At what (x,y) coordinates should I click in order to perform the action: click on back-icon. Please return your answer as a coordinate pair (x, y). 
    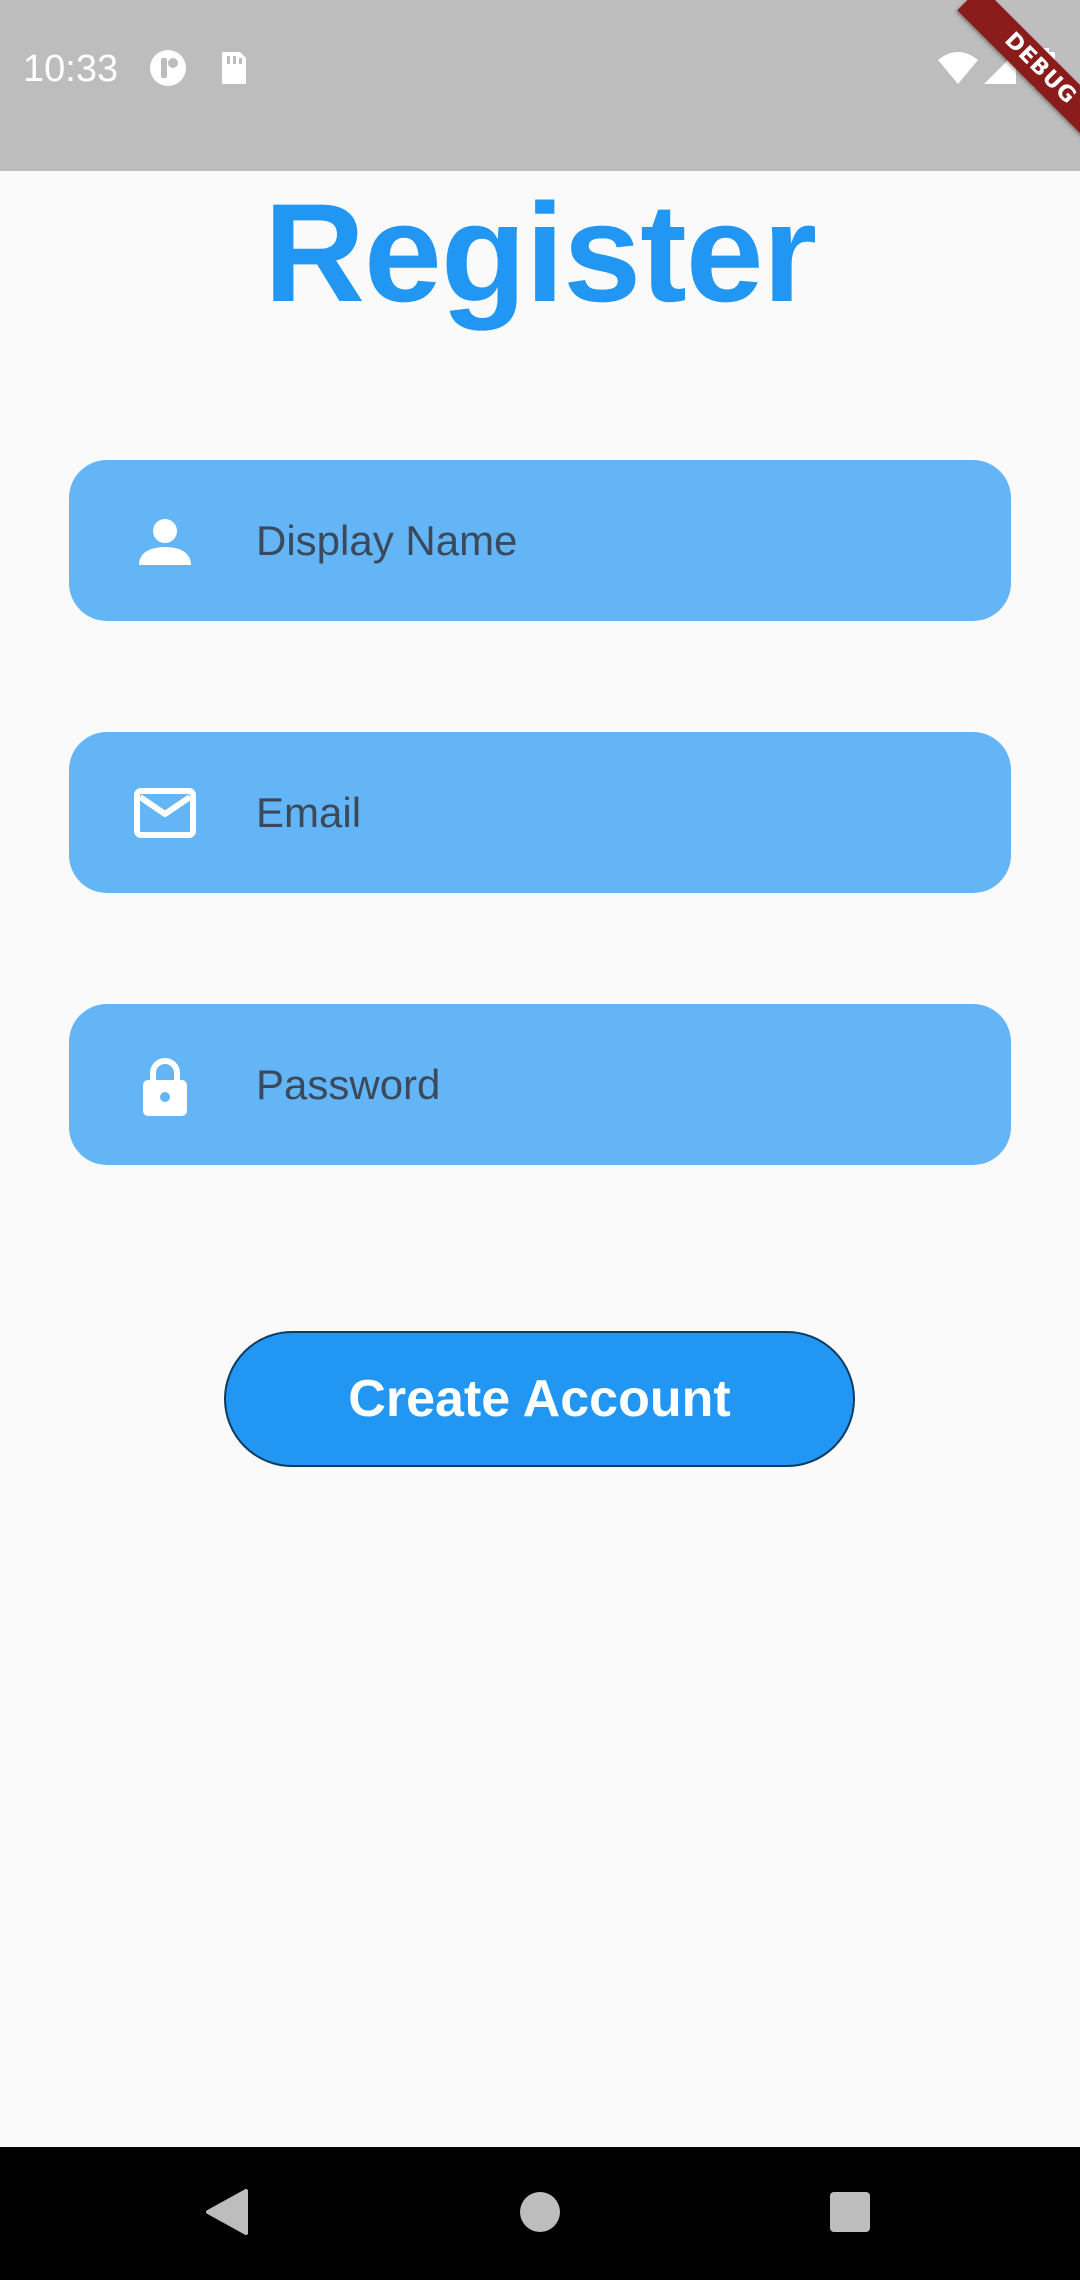
    Looking at the image, I should click on (226, 2212).